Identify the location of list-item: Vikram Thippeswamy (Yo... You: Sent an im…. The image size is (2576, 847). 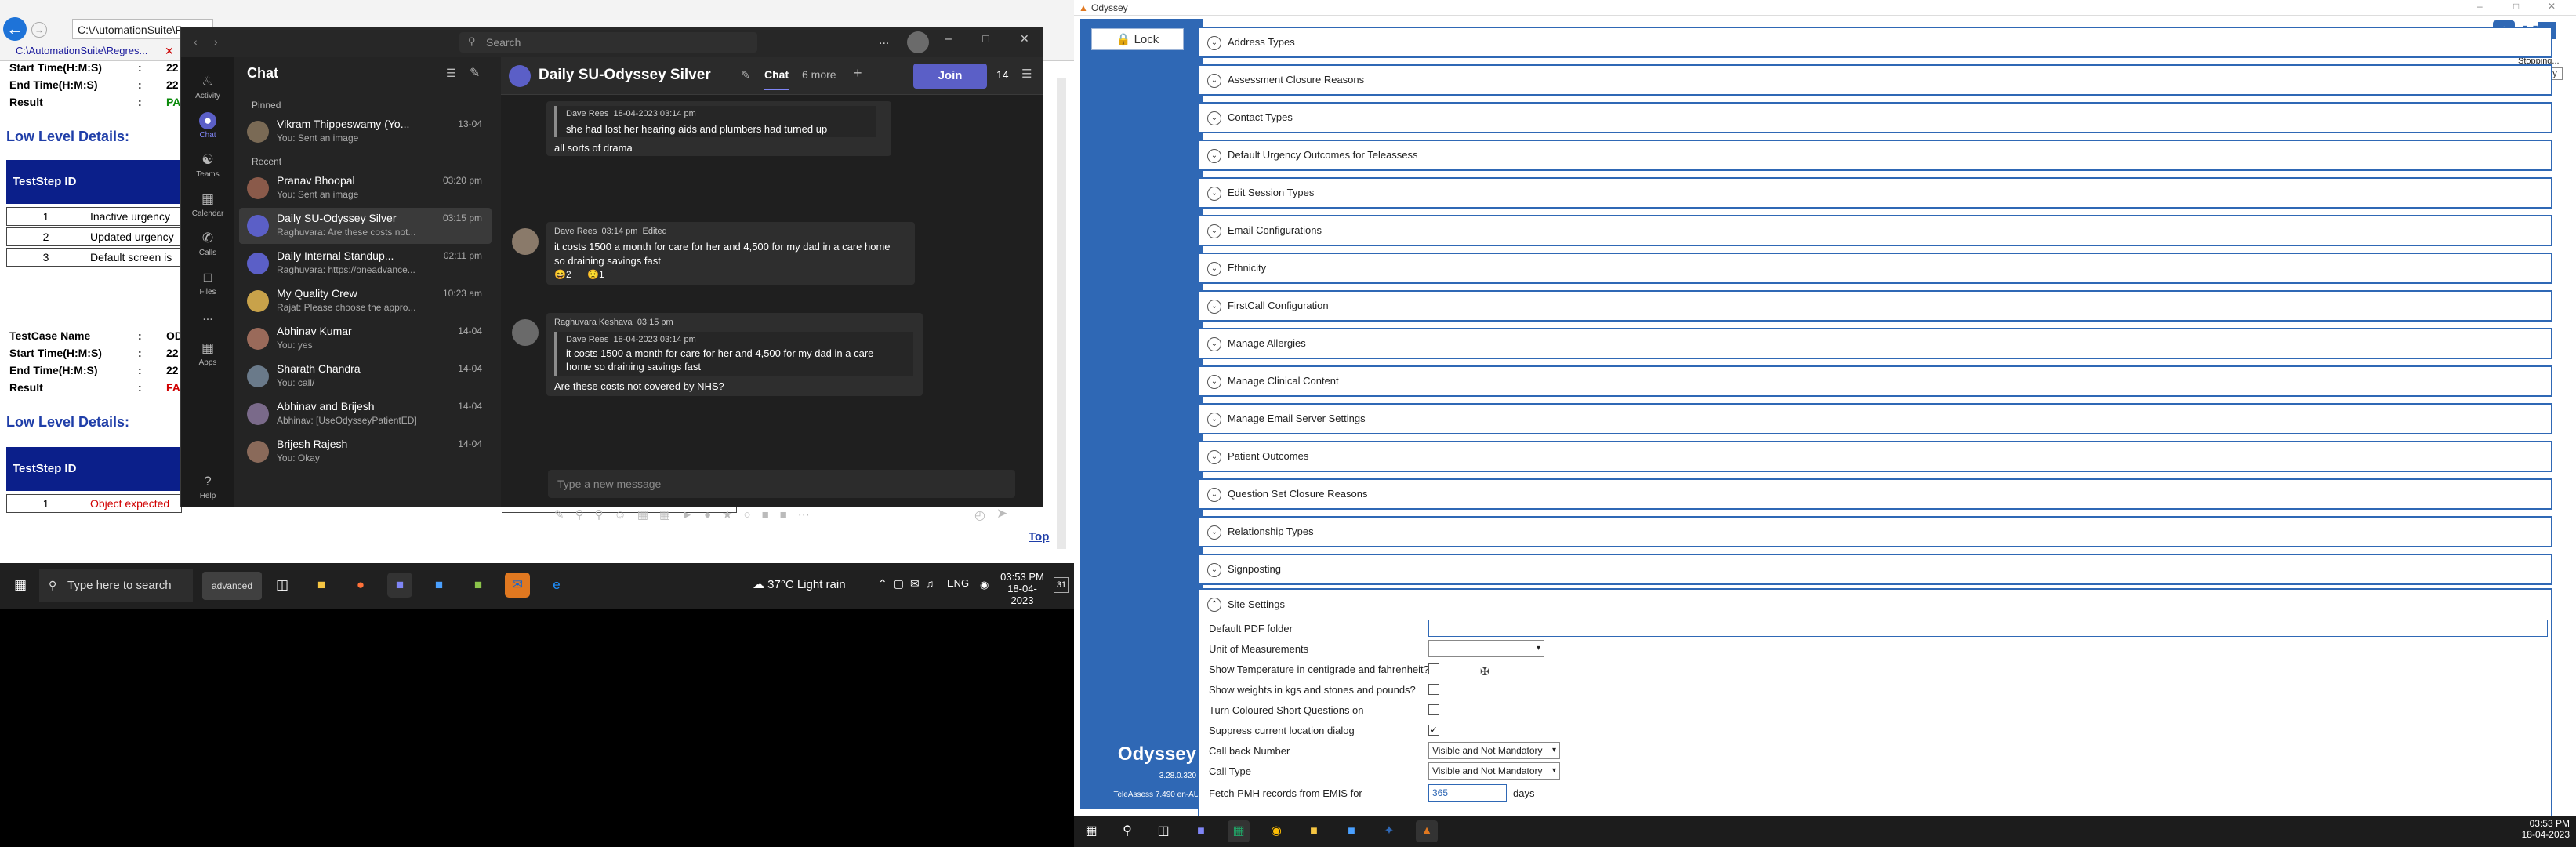
(366, 132).